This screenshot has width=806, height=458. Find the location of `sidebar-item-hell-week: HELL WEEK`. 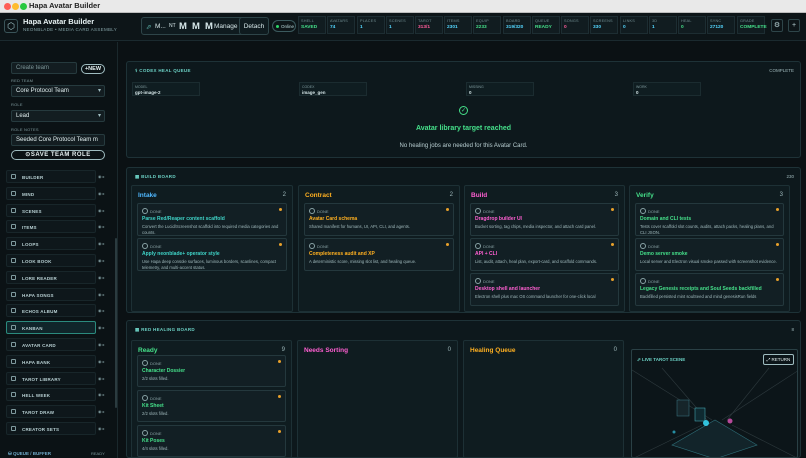

sidebar-item-hell-week: HELL WEEK is located at coordinates (51, 395).